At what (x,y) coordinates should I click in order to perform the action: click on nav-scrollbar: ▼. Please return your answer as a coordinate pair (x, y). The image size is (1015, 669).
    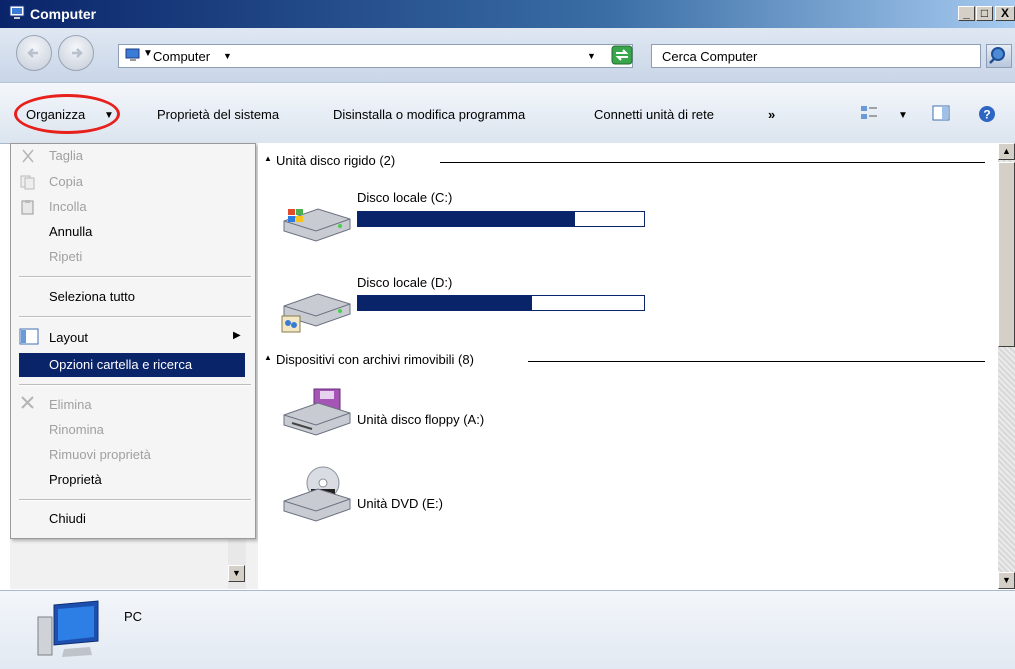
    Looking at the image, I should click on (237, 564).